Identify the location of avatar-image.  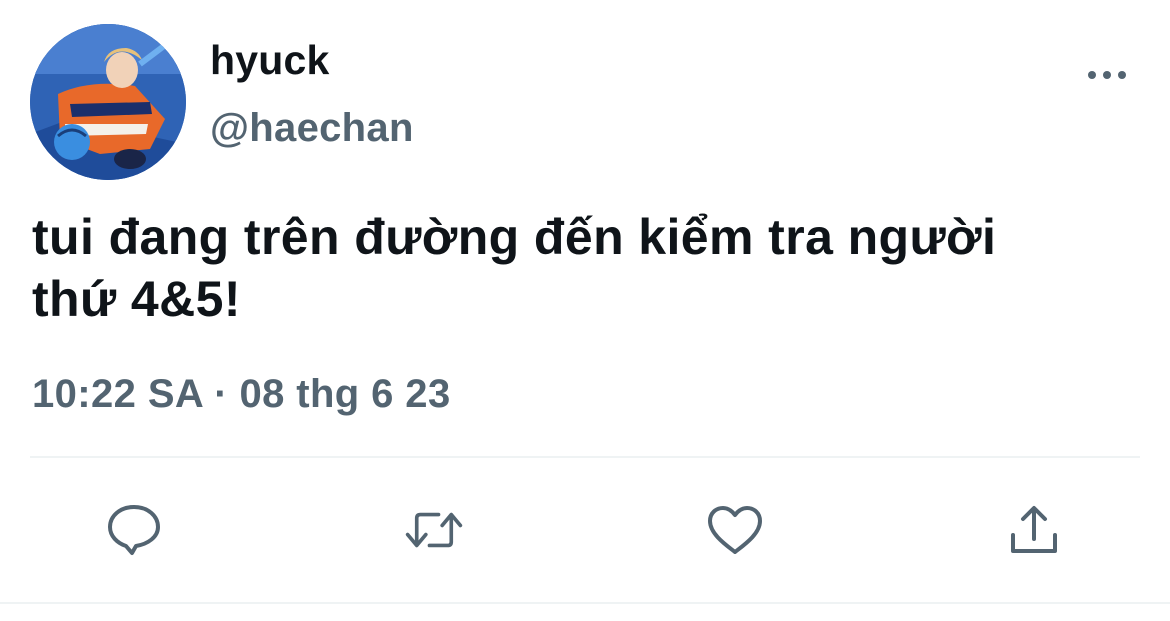
(108, 102).